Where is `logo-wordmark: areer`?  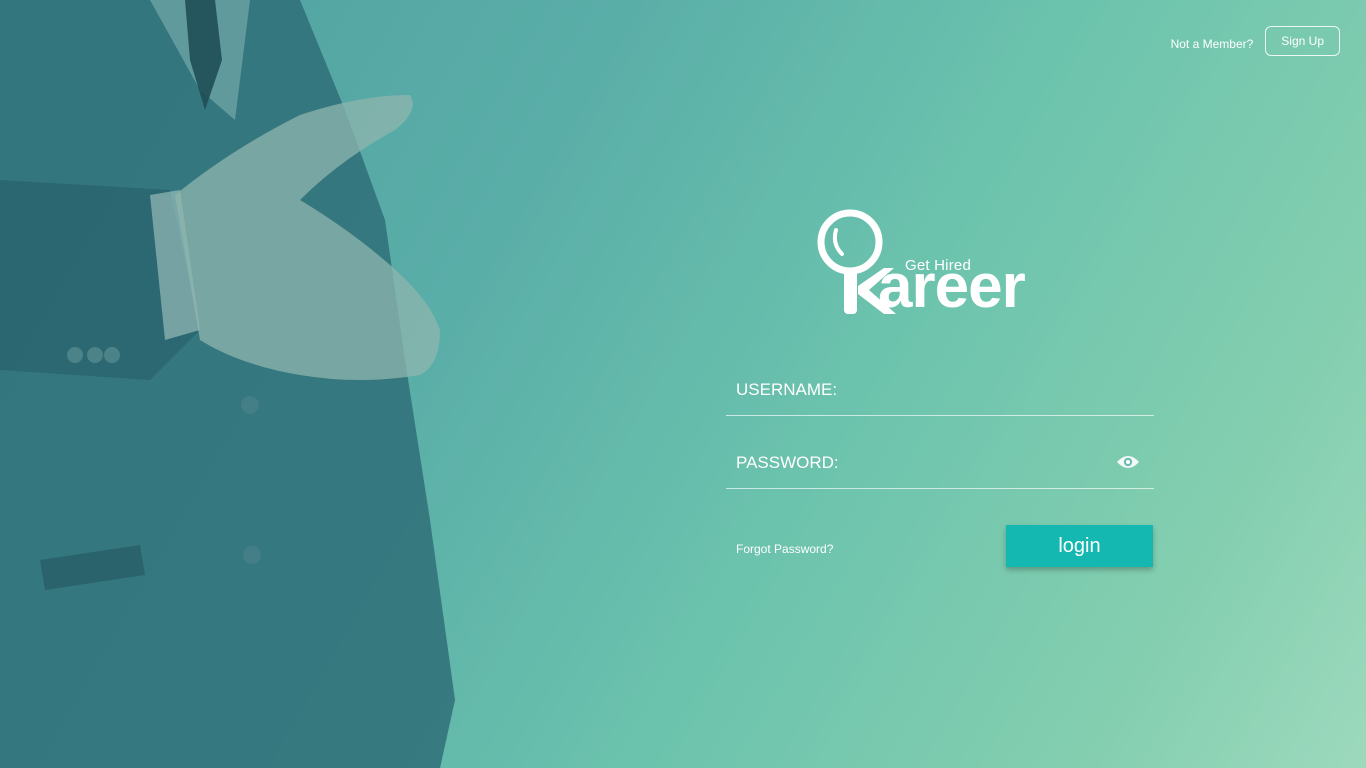 logo-wordmark: areer is located at coordinates (952, 286).